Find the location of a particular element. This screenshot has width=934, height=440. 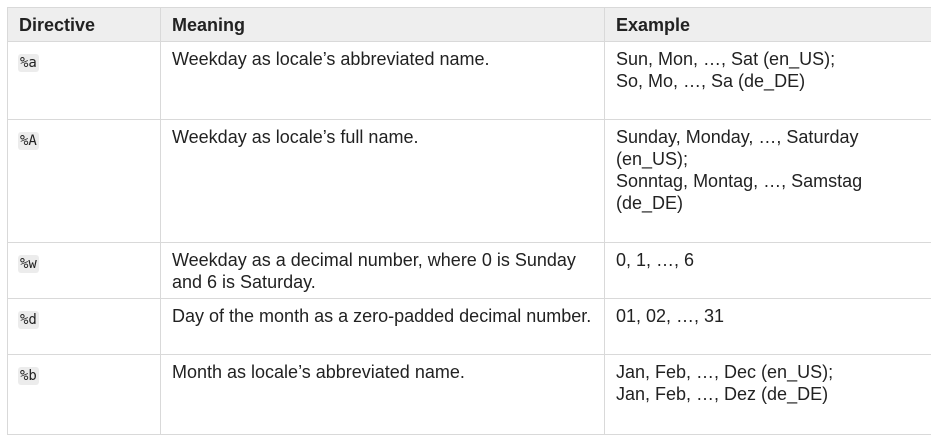

directive-code: %w is located at coordinates (28, 264).